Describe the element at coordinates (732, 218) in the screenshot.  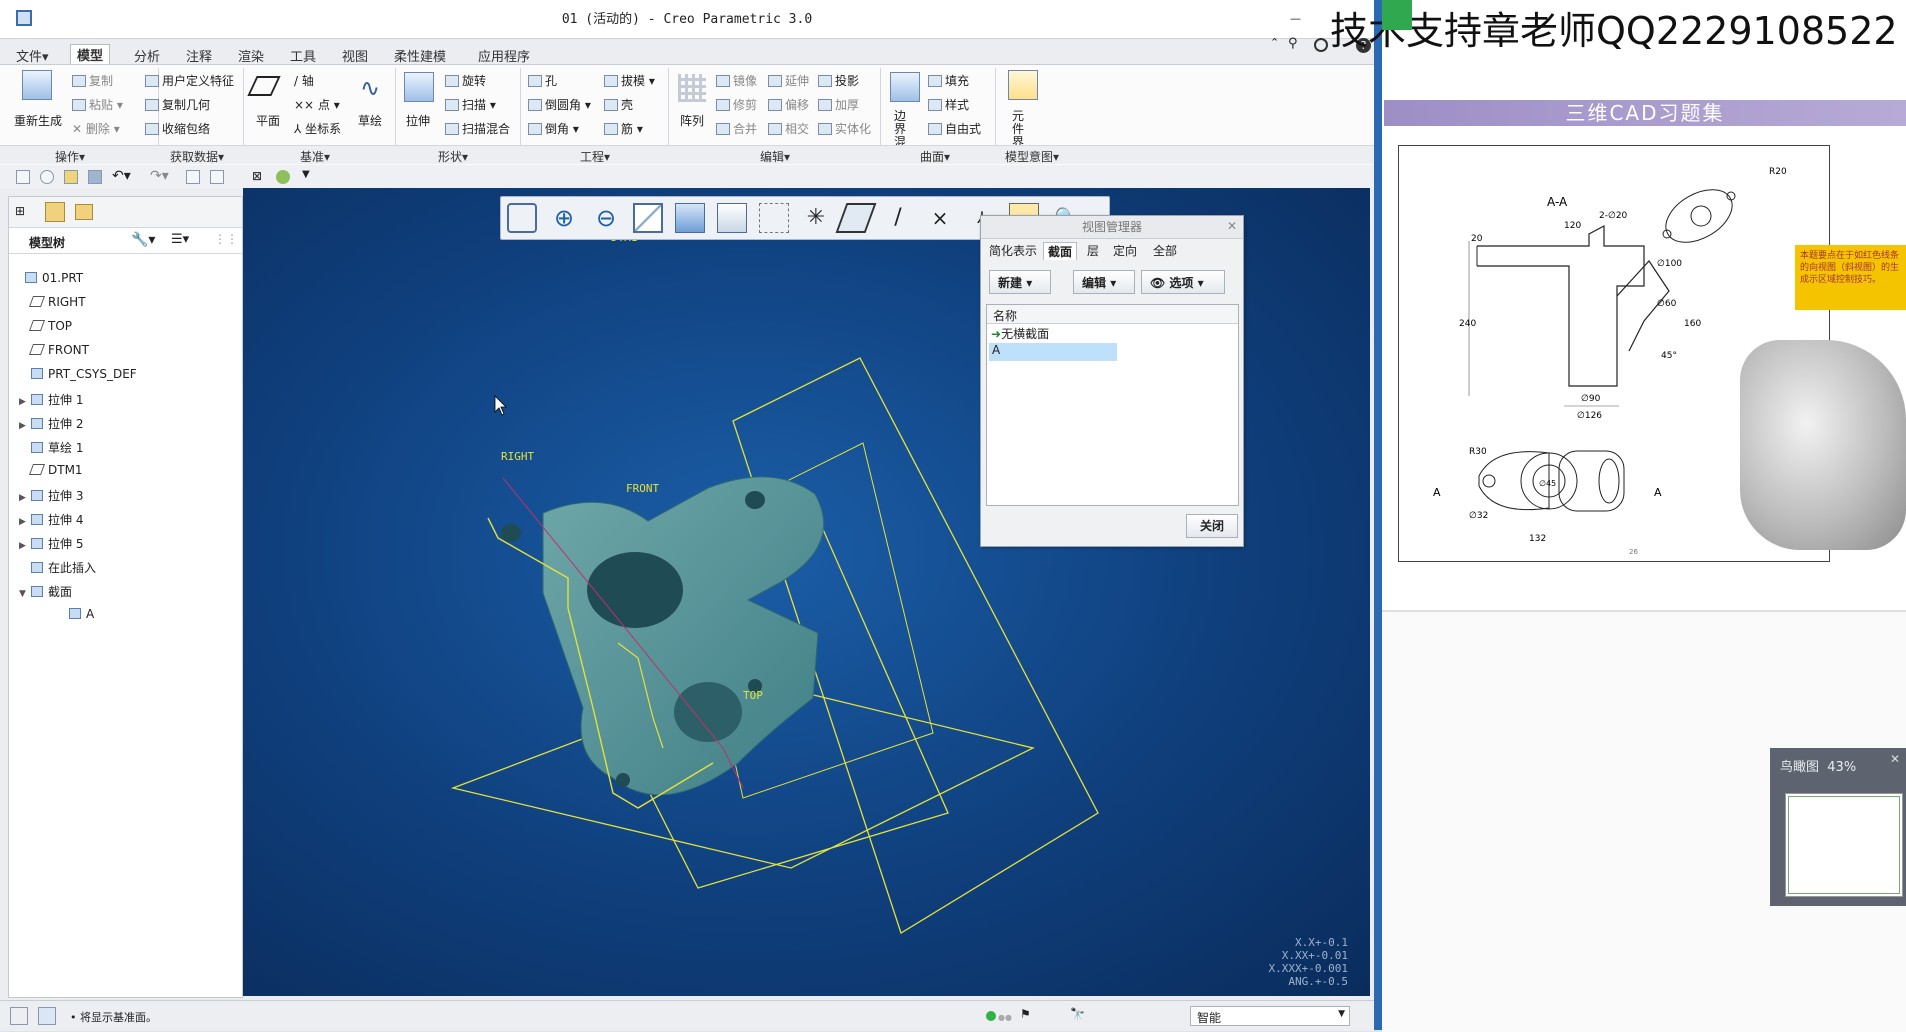
I see `saved-orientations-icon` at that location.